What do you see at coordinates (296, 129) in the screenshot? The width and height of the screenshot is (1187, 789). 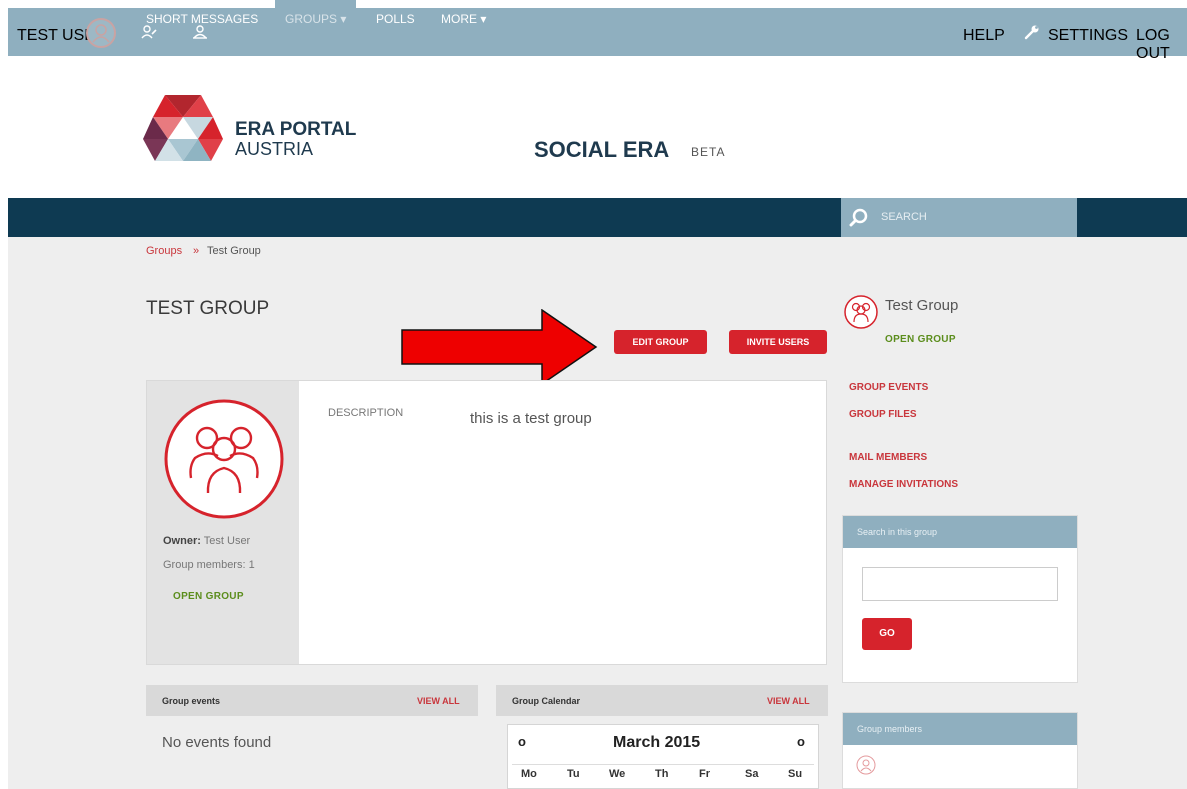 I see `brand-line-1: ERA PORTAL` at bounding box center [296, 129].